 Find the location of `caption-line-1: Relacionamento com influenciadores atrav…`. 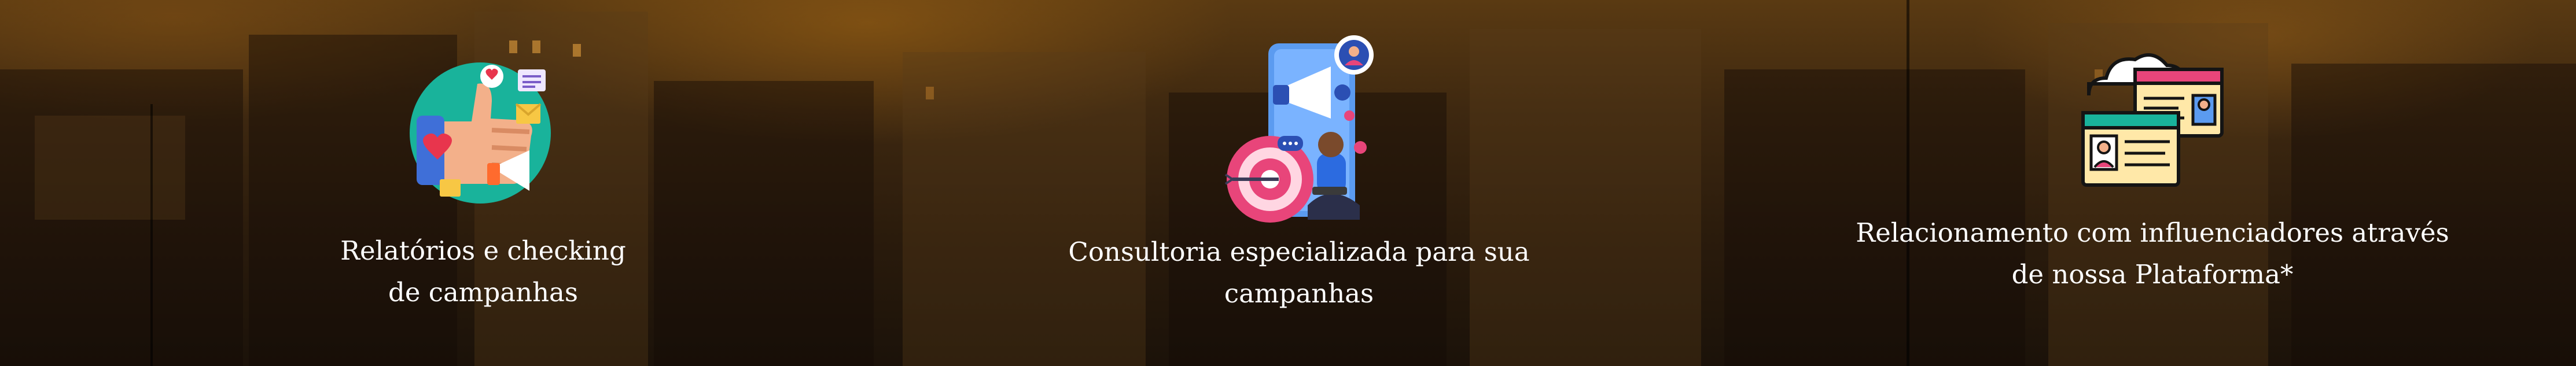

caption-line-1: Relacionamento com influenciadores atrav… is located at coordinates (2152, 232).